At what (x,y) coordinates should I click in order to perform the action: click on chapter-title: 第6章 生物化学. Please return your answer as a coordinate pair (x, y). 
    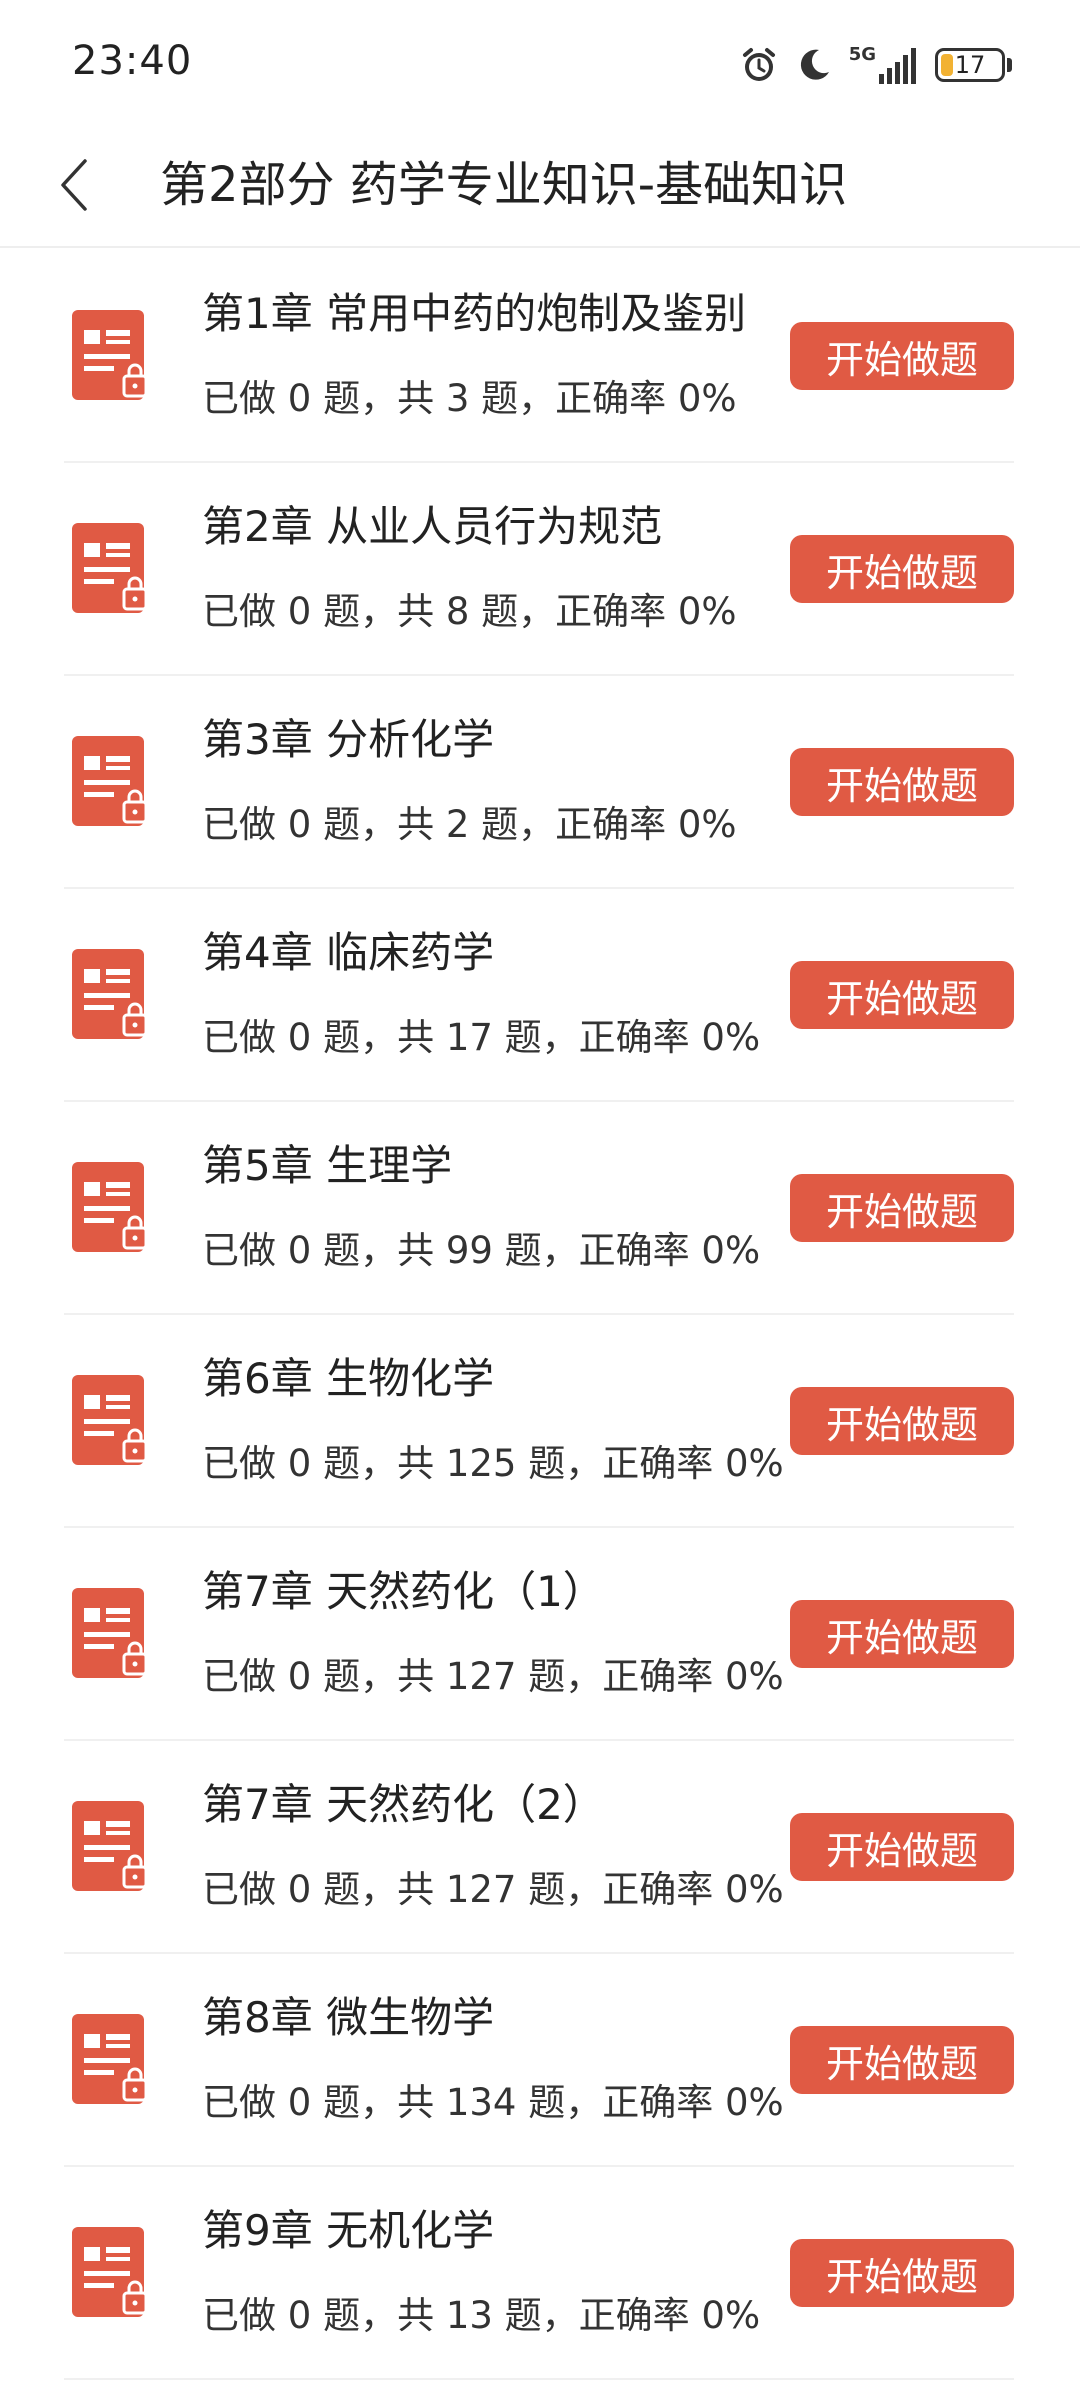
    Looking at the image, I should click on (348, 1378).